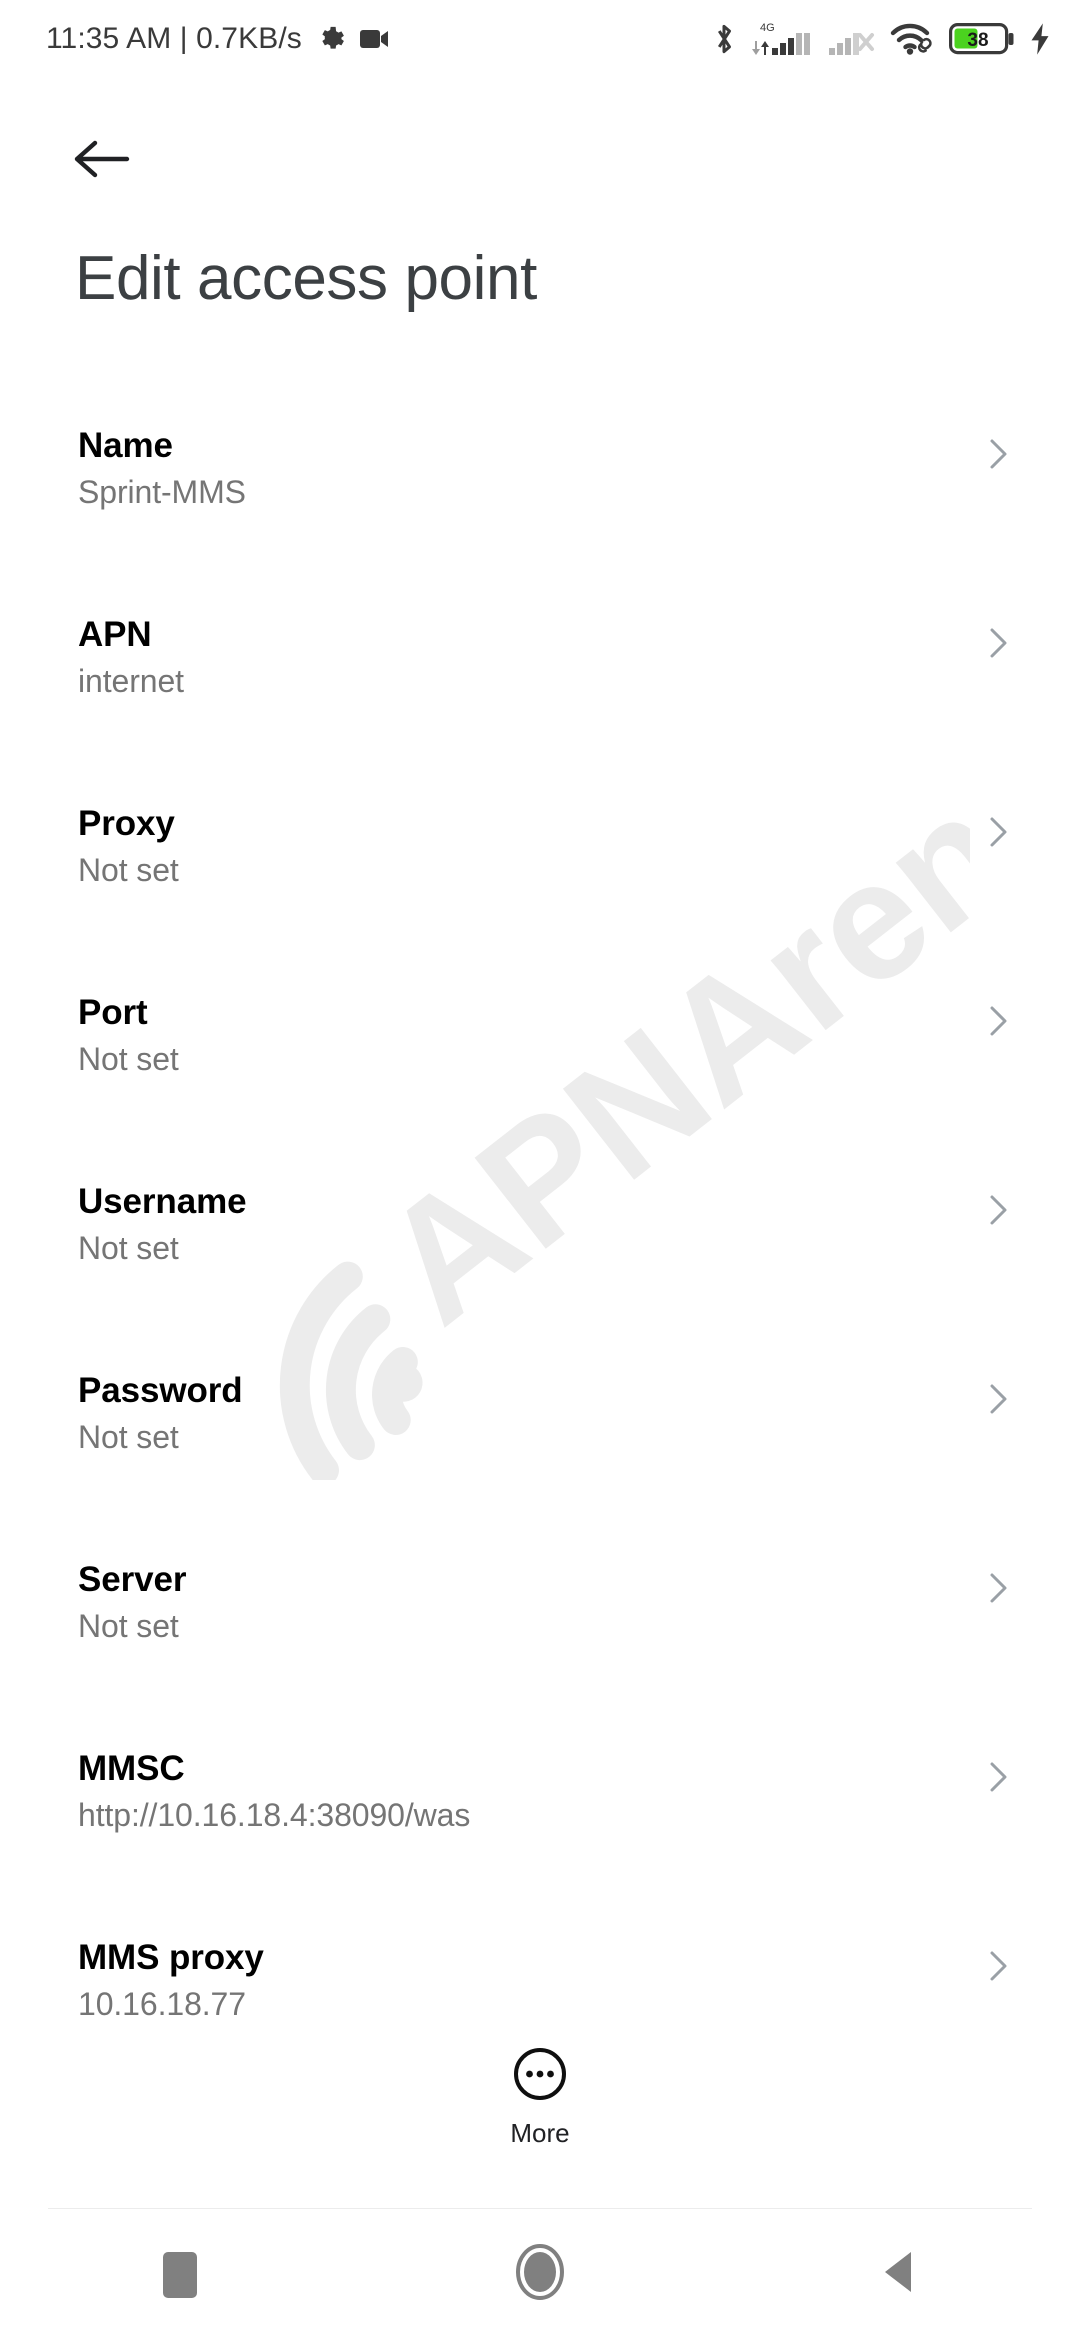 The width and height of the screenshot is (1080, 2340). I want to click on row-value: http://10.16.18.4:38090/was, so click(274, 1815).